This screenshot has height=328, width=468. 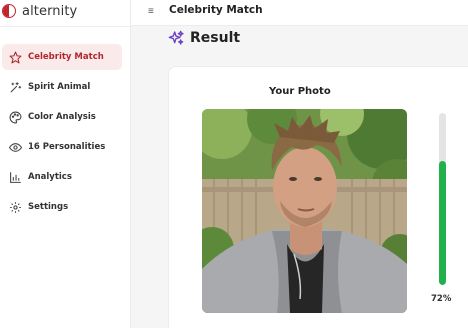 I want to click on top-bar: ≡ Celebrity Match, so click(x=299, y=13).